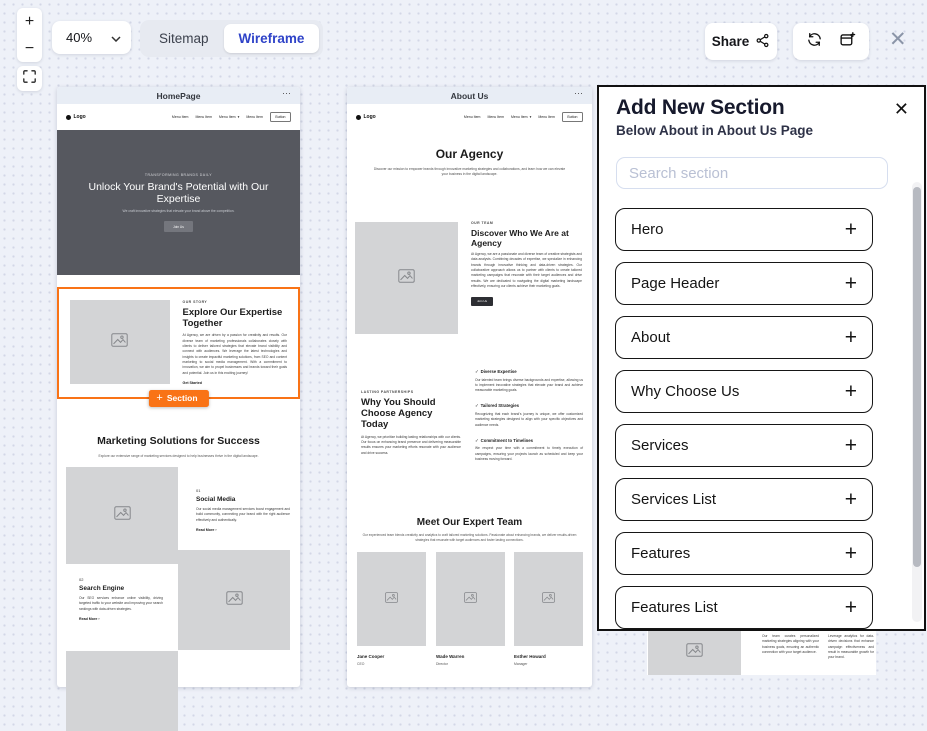 The width and height of the screenshot is (927, 731). What do you see at coordinates (271, 38) in the screenshot?
I see `tab-wireframe: Wireframe` at bounding box center [271, 38].